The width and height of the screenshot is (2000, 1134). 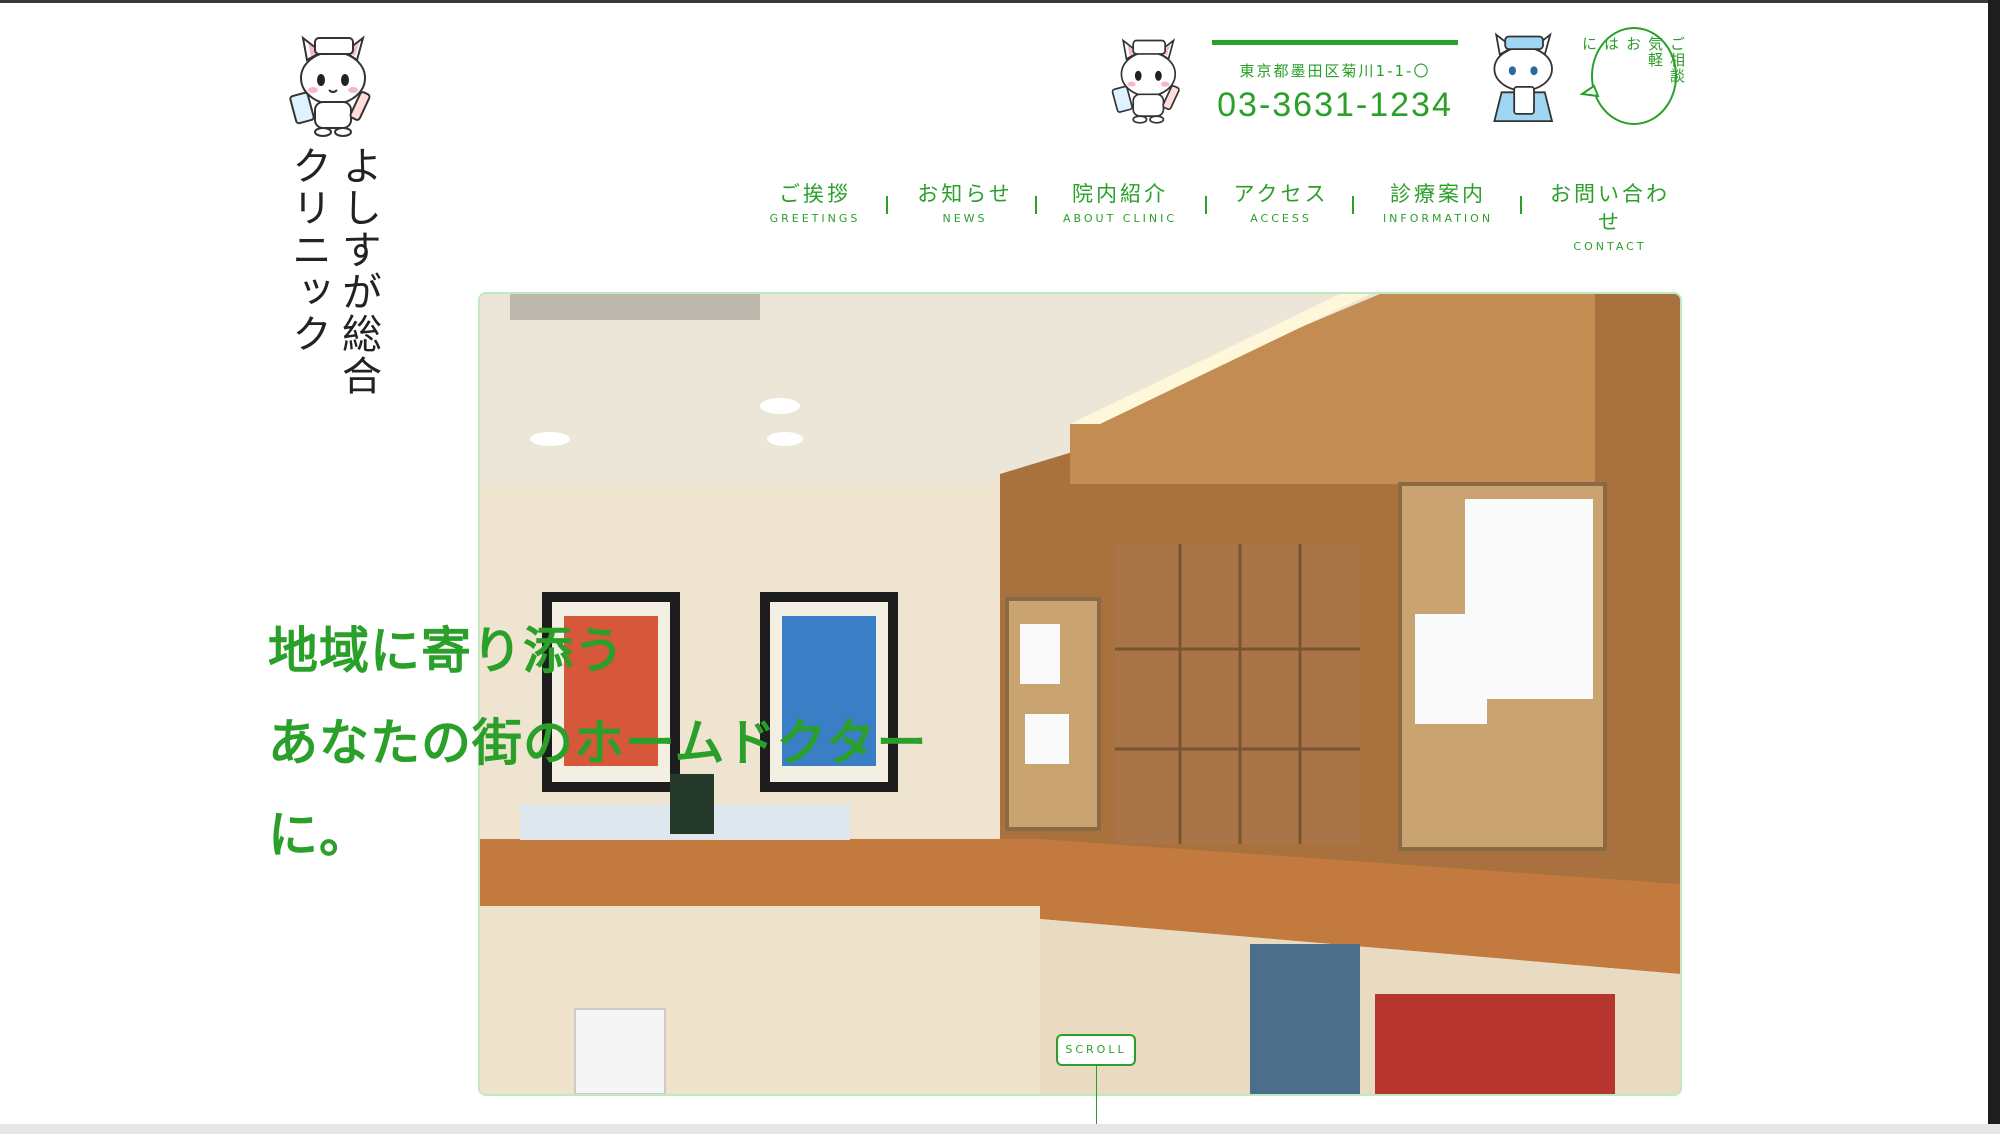 I want to click on bubble-col-2: 気軽, so click(x=1655, y=52).